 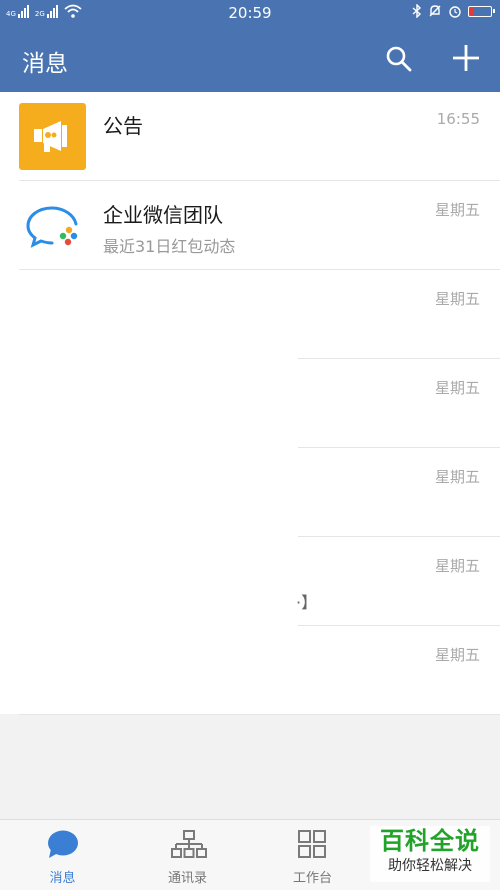 What do you see at coordinates (250, 13) in the screenshot?
I see `status-bar: 4G 2G 20:59` at bounding box center [250, 13].